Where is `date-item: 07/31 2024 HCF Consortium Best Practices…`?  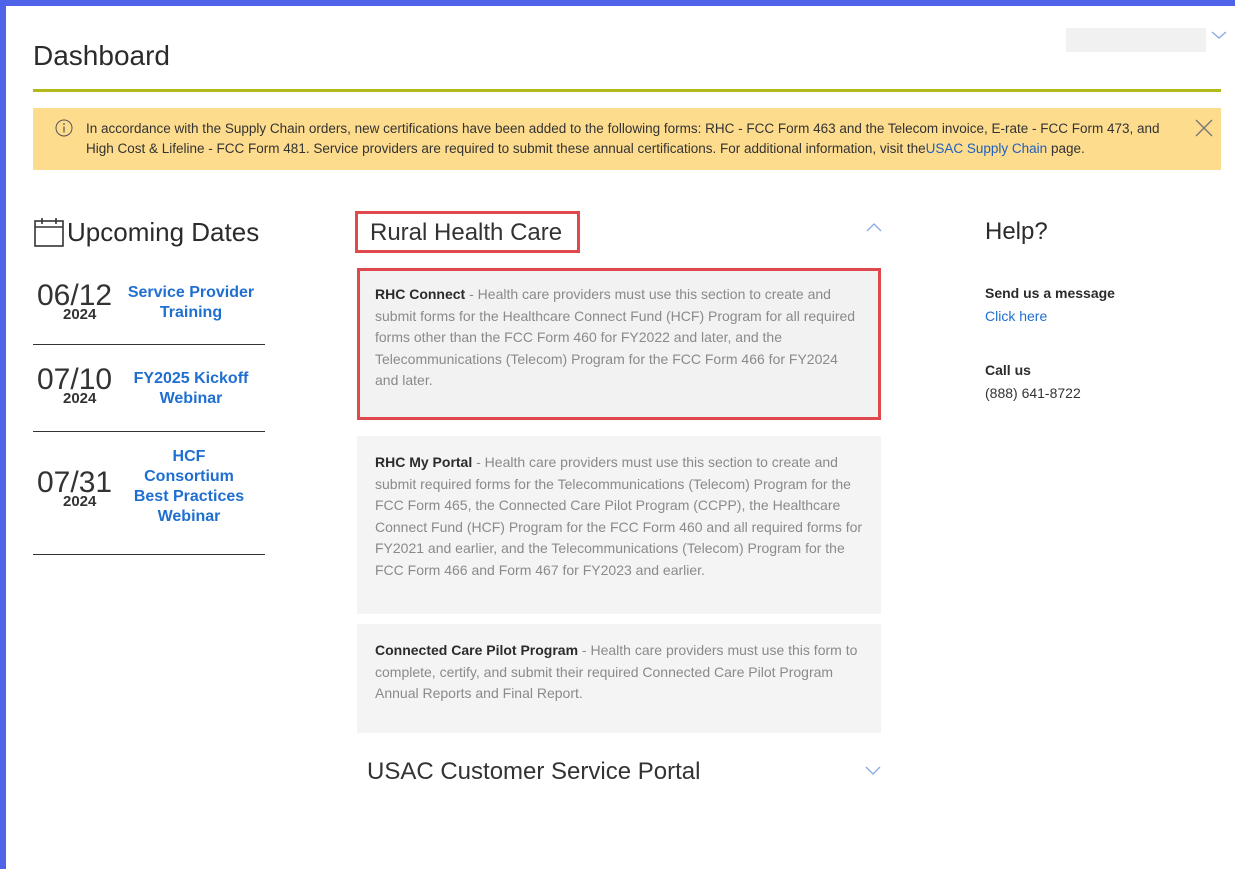 date-item: 07/31 2024 HCF Consortium Best Practices… is located at coordinates (149, 493).